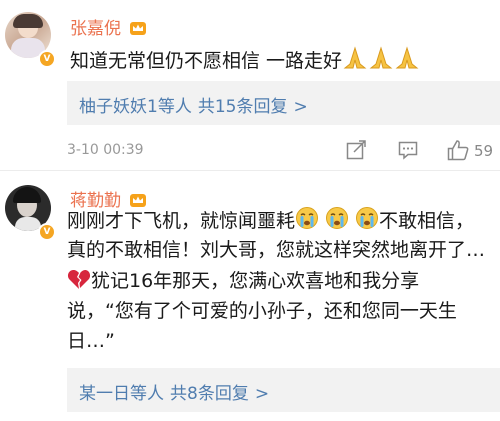 The height and width of the screenshot is (421, 500). I want to click on crown-icon, so click(138, 28).